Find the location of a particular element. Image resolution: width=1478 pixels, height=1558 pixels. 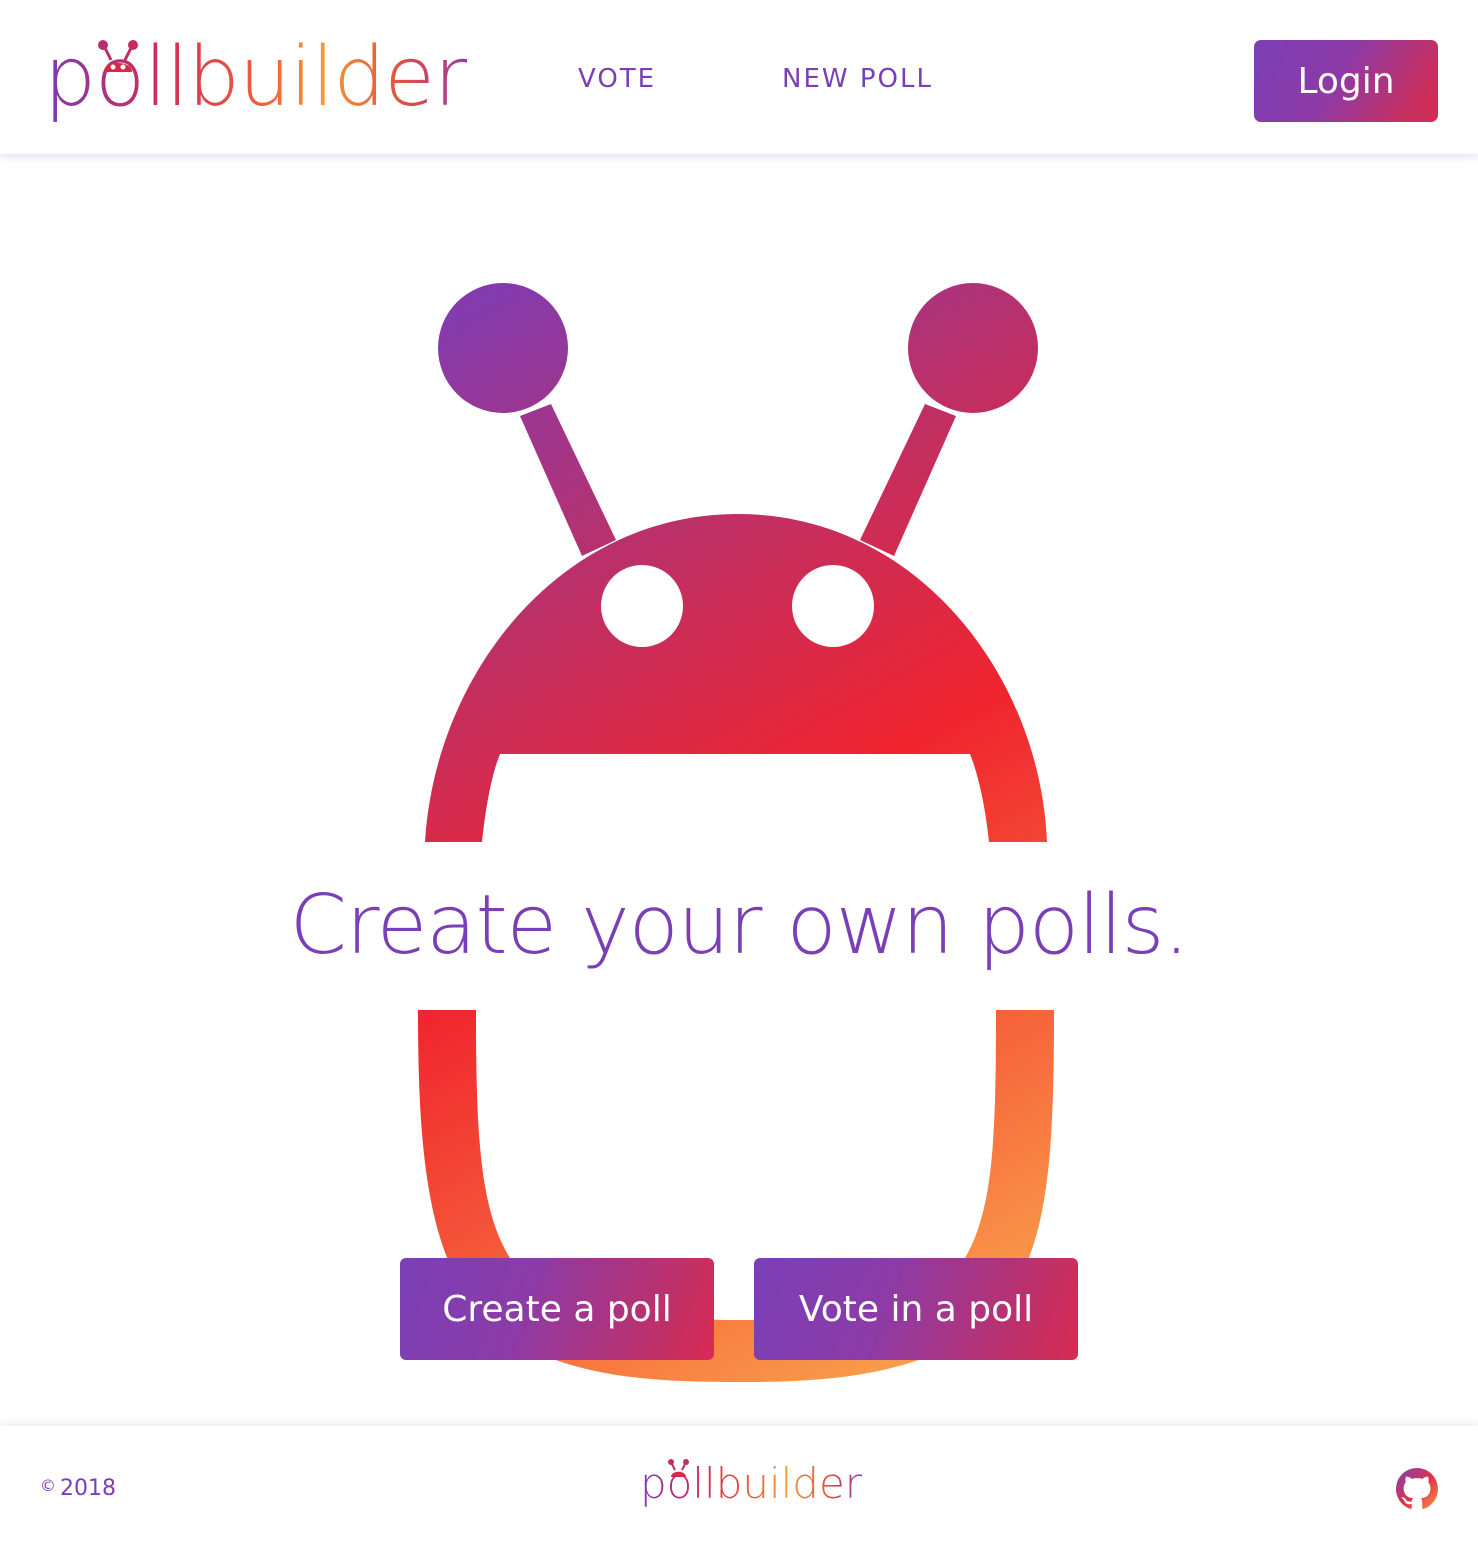

copyright: © 2018 is located at coordinates (78, 1488).